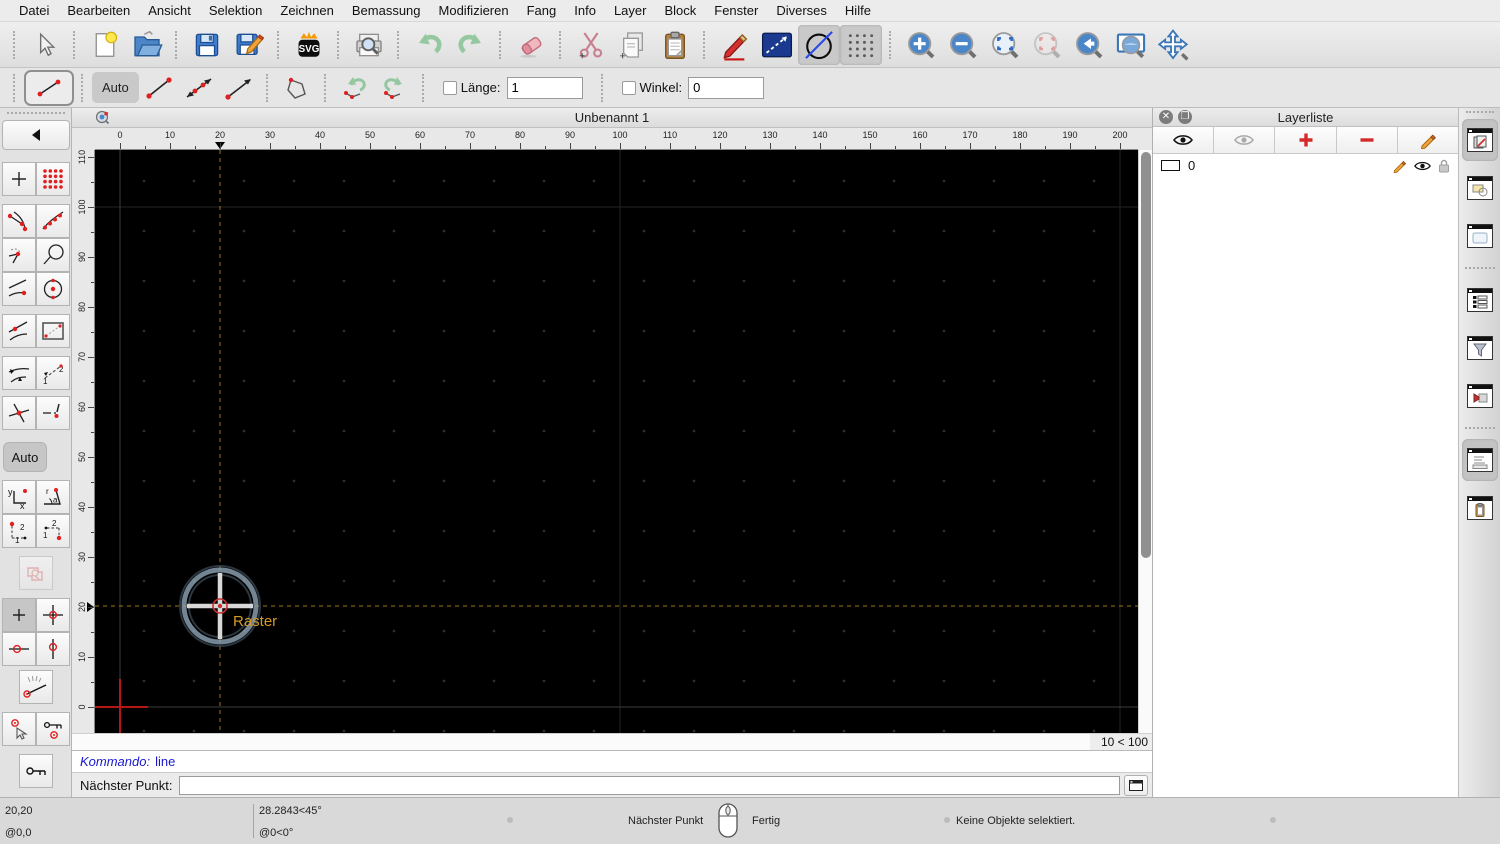 Image resolution: width=1500 pixels, height=844 pixels. What do you see at coordinates (963, 45) in the screenshot?
I see `zoom-out-button` at bounding box center [963, 45].